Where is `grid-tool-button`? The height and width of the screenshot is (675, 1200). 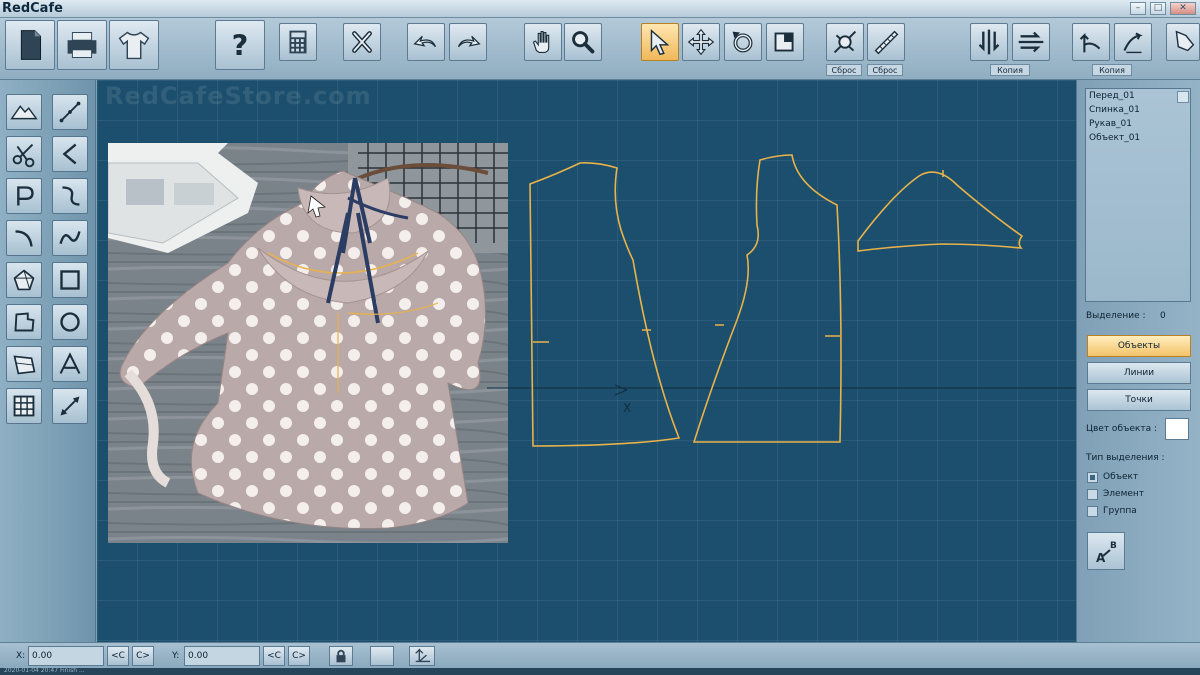
grid-tool-button is located at coordinates (24, 406).